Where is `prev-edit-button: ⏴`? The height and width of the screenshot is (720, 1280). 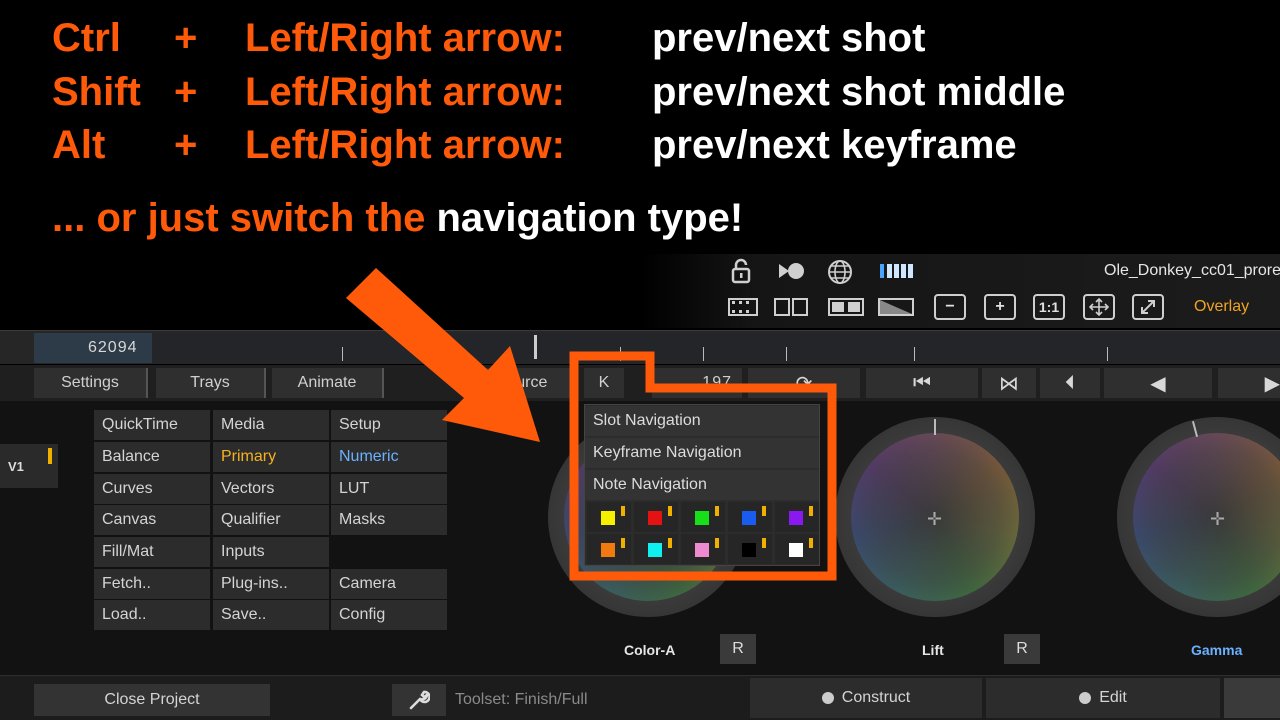
prev-edit-button: ⏴ is located at coordinates (1070, 383).